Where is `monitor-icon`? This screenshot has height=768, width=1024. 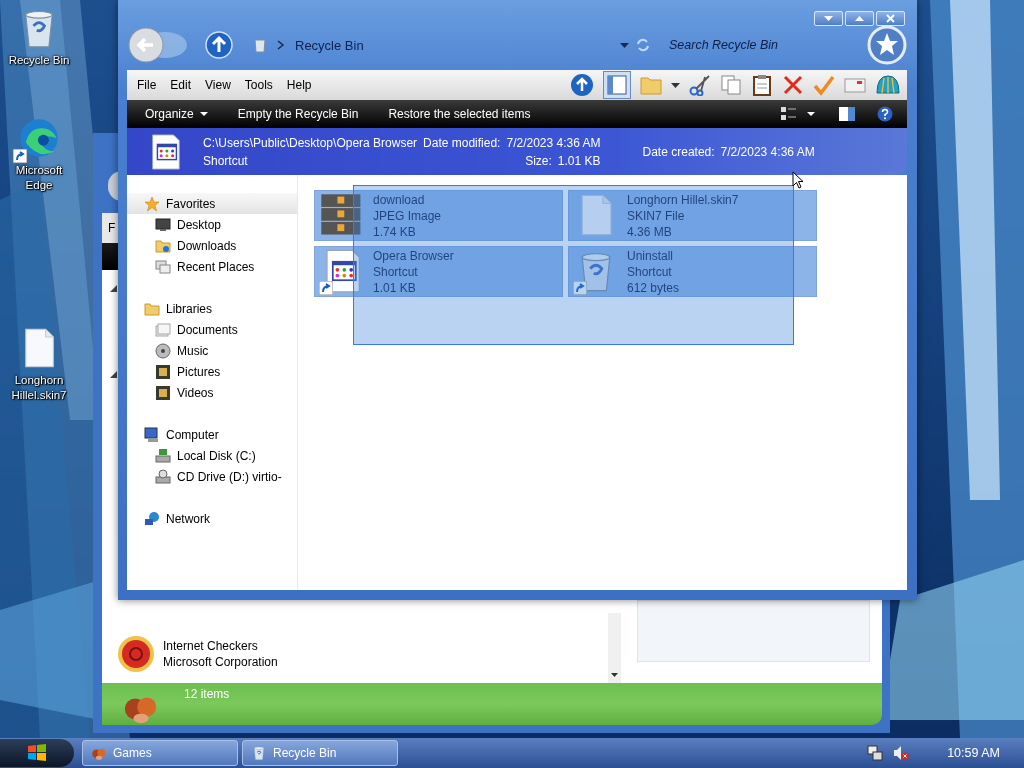
monitor-icon is located at coordinates (163, 224).